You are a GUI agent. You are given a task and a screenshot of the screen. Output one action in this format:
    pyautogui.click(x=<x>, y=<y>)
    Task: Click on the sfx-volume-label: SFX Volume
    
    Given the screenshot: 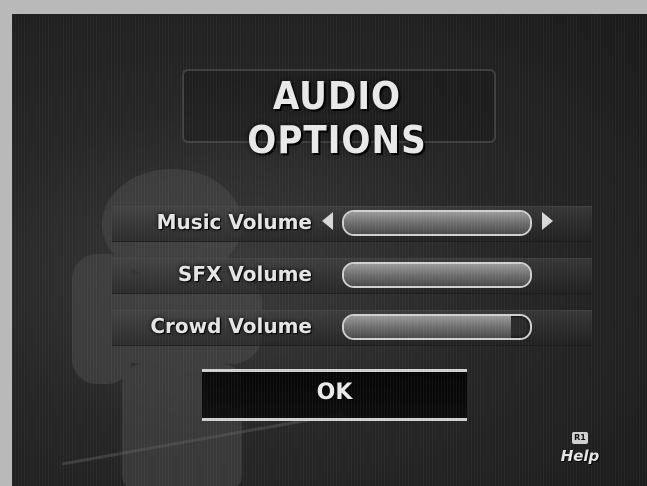 What is the action you would take?
    pyautogui.click(x=244, y=274)
    